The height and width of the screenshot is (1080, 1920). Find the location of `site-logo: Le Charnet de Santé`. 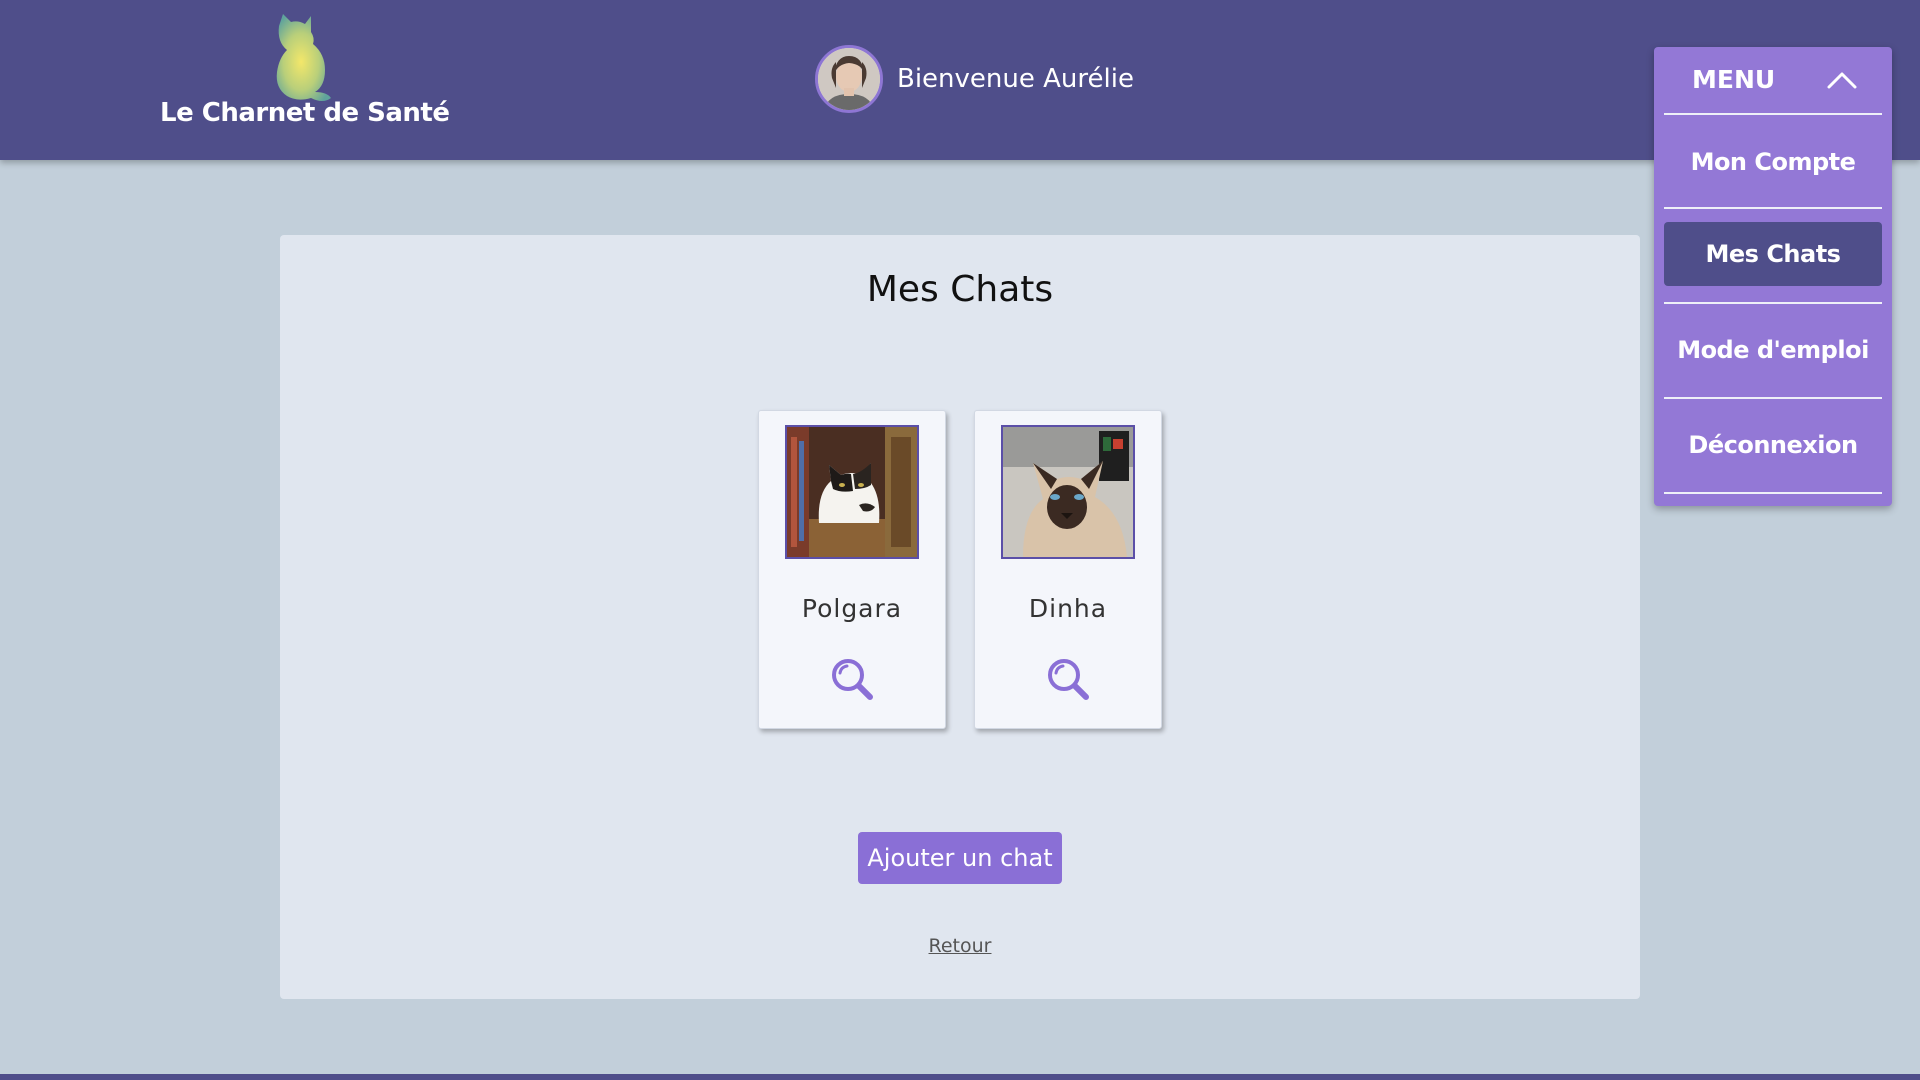

site-logo: Le Charnet de Santé is located at coordinates (305, 74).